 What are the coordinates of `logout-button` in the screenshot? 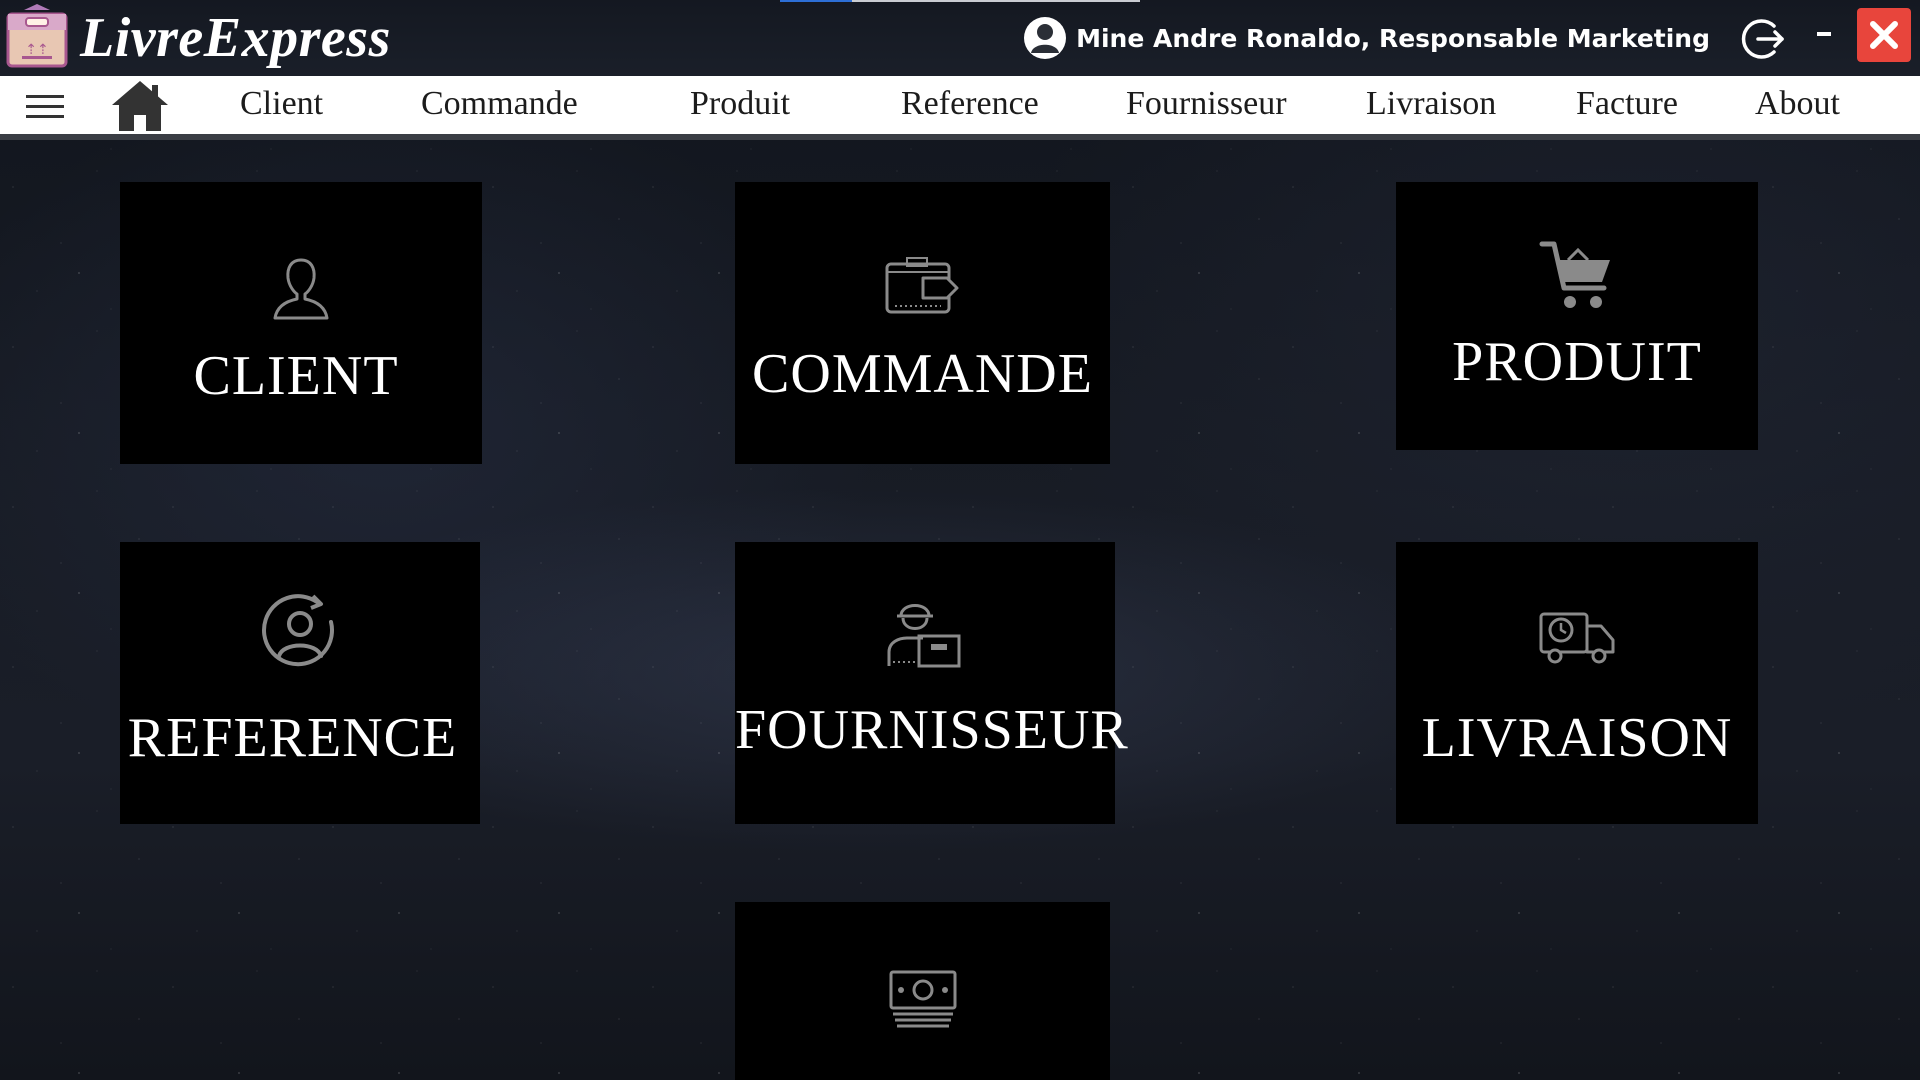 It's located at (1763, 39).